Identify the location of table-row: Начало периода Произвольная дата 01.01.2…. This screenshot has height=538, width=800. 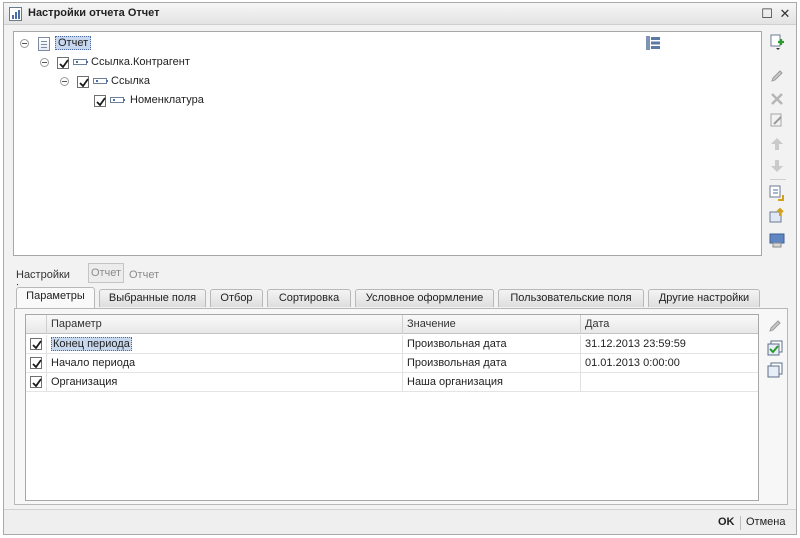
(392, 363).